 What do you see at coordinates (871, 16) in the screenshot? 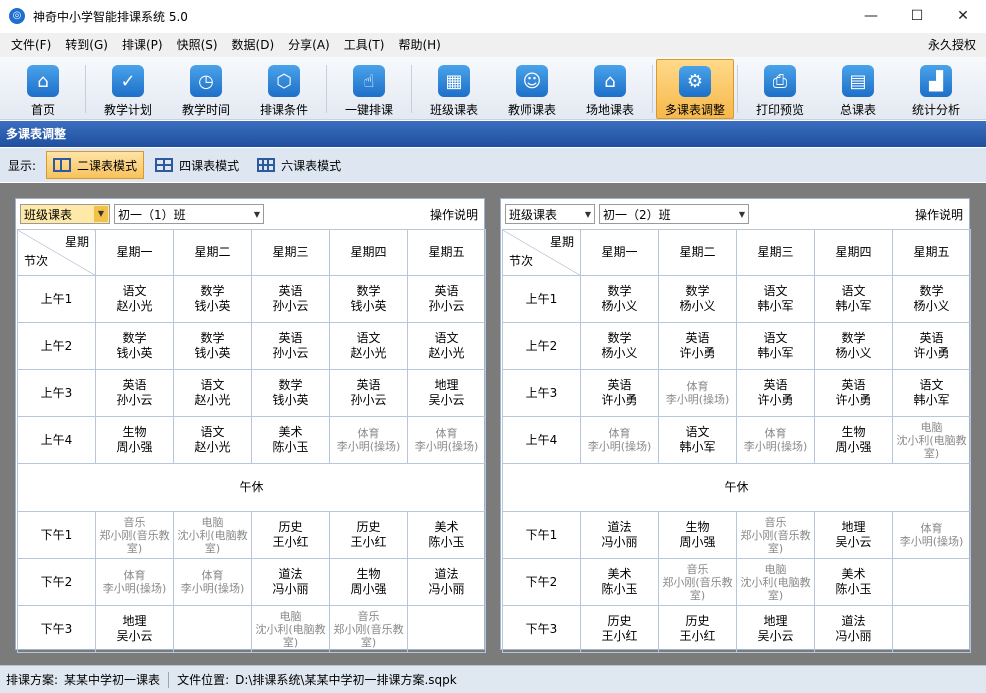
I see `minimize-button: —` at bounding box center [871, 16].